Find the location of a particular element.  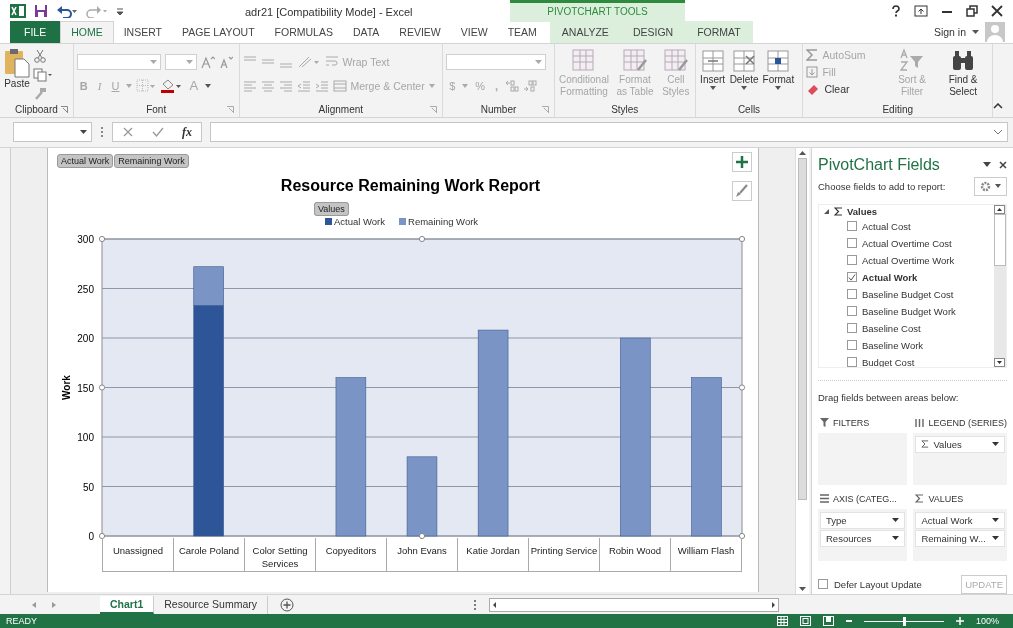

scroll-up-icon is located at coordinates (999, 209).